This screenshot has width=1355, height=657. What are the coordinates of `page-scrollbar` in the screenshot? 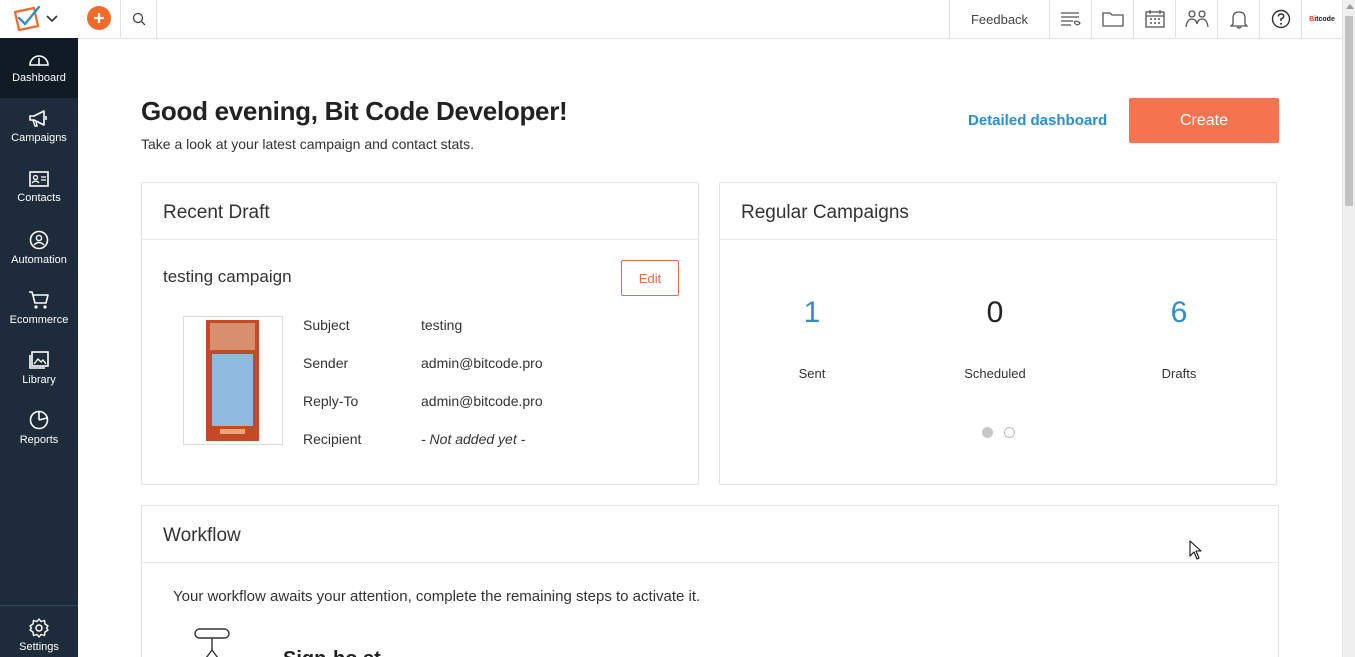 It's located at (1348, 328).